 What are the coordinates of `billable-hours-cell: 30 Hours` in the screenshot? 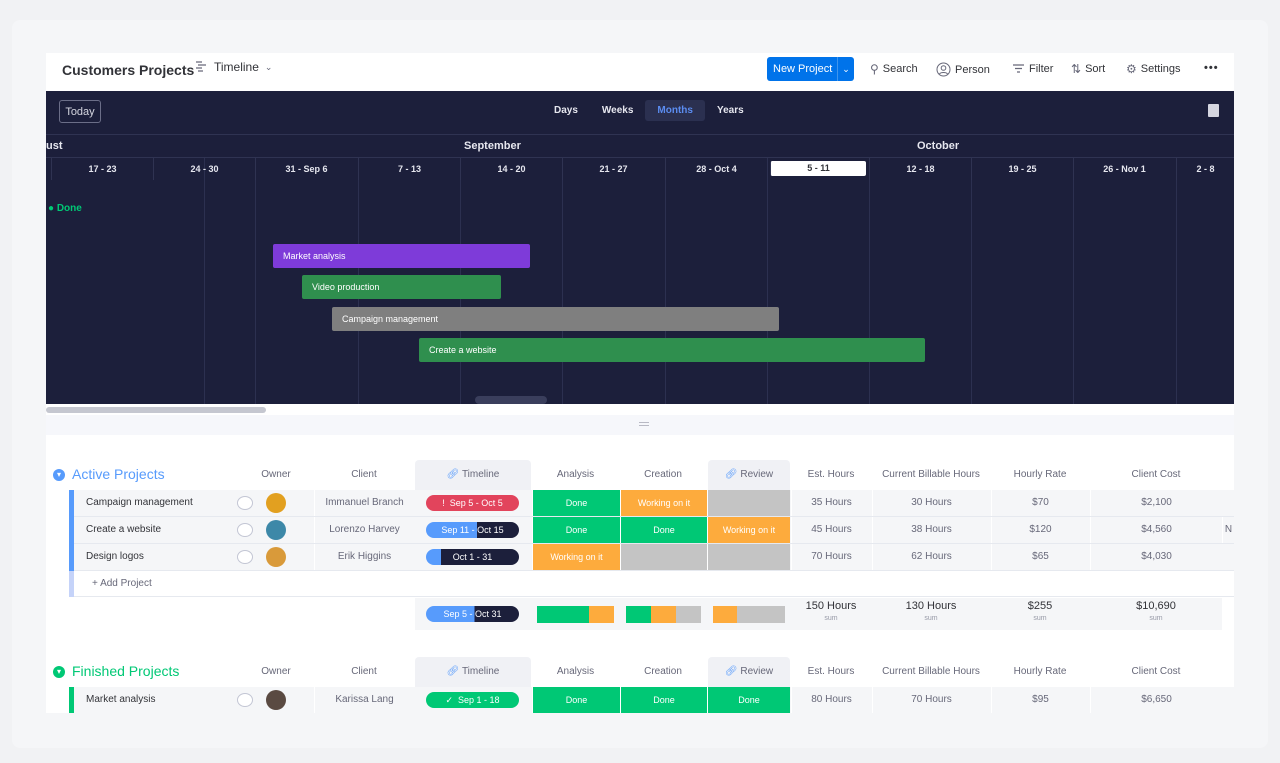 It's located at (931, 503).